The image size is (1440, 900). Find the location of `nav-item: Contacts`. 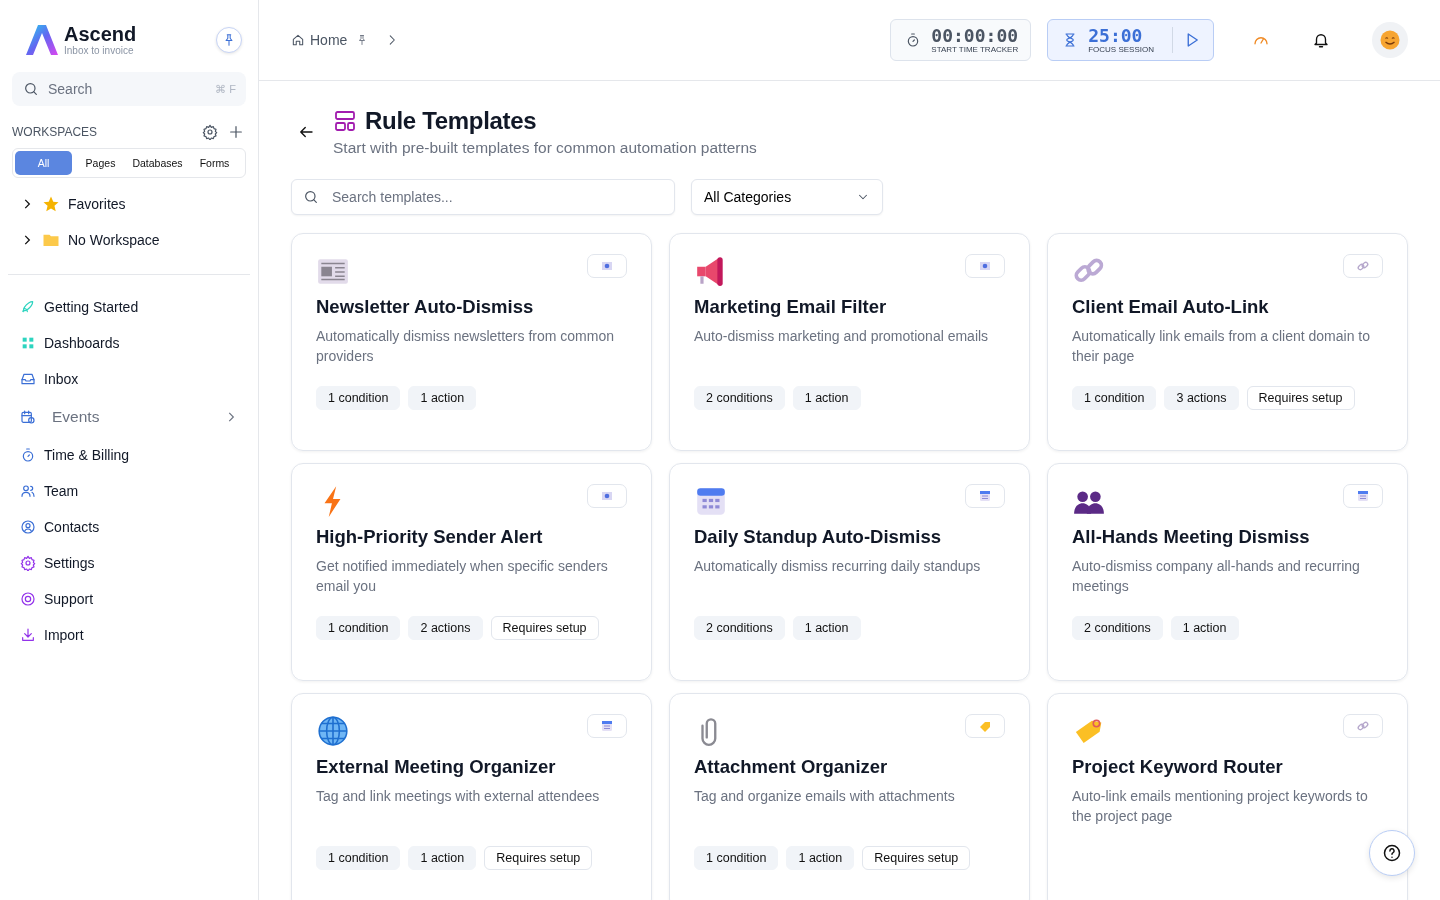

nav-item: Contacts is located at coordinates (129, 527).